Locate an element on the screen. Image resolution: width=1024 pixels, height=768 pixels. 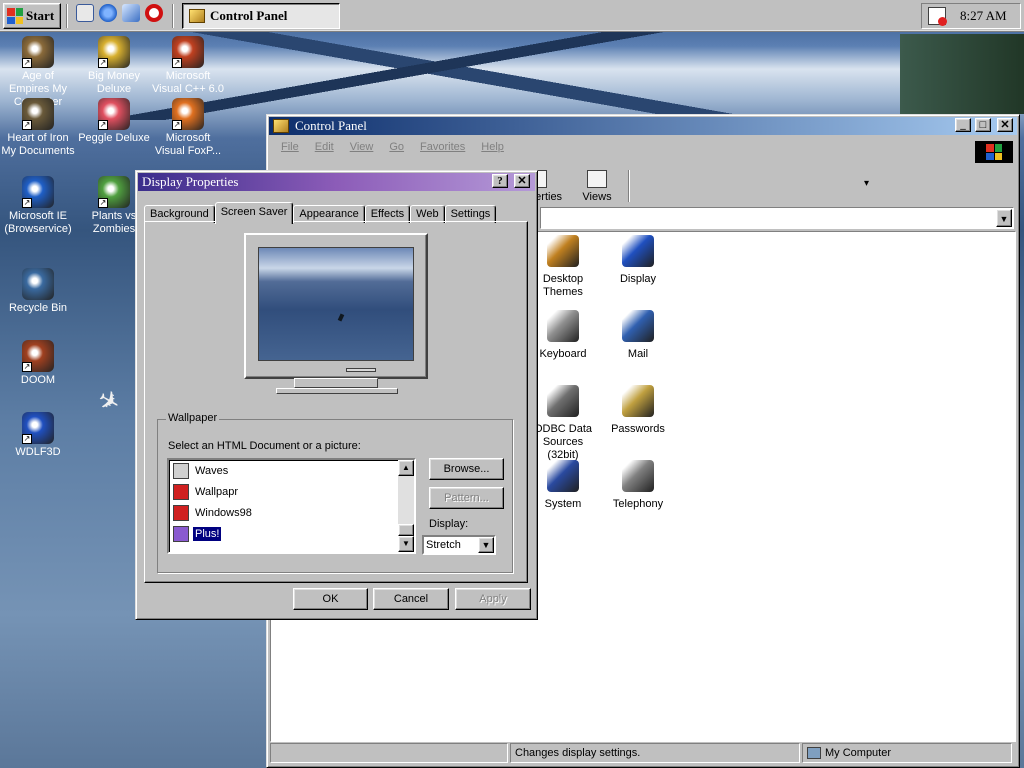
wallpaper-group-label: Wallpaper is located at coordinates (193, 418).